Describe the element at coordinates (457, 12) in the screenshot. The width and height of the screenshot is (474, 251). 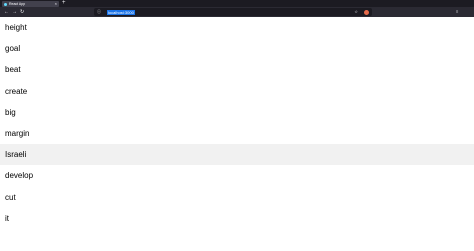
I see `menu-icon: ≡` at that location.